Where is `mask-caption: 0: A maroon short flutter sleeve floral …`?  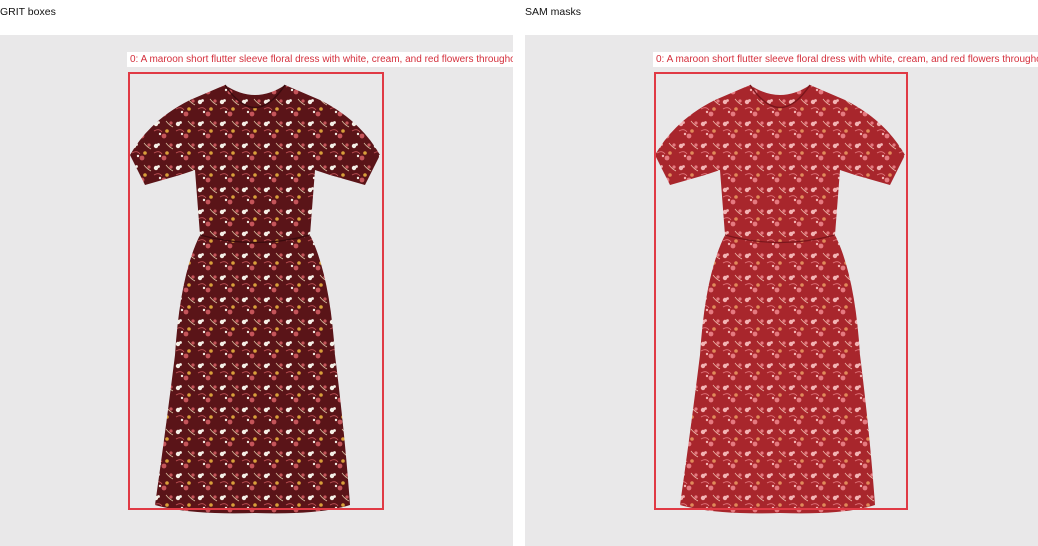
mask-caption: 0: A maroon short flutter sleeve floral … is located at coordinates (845, 59).